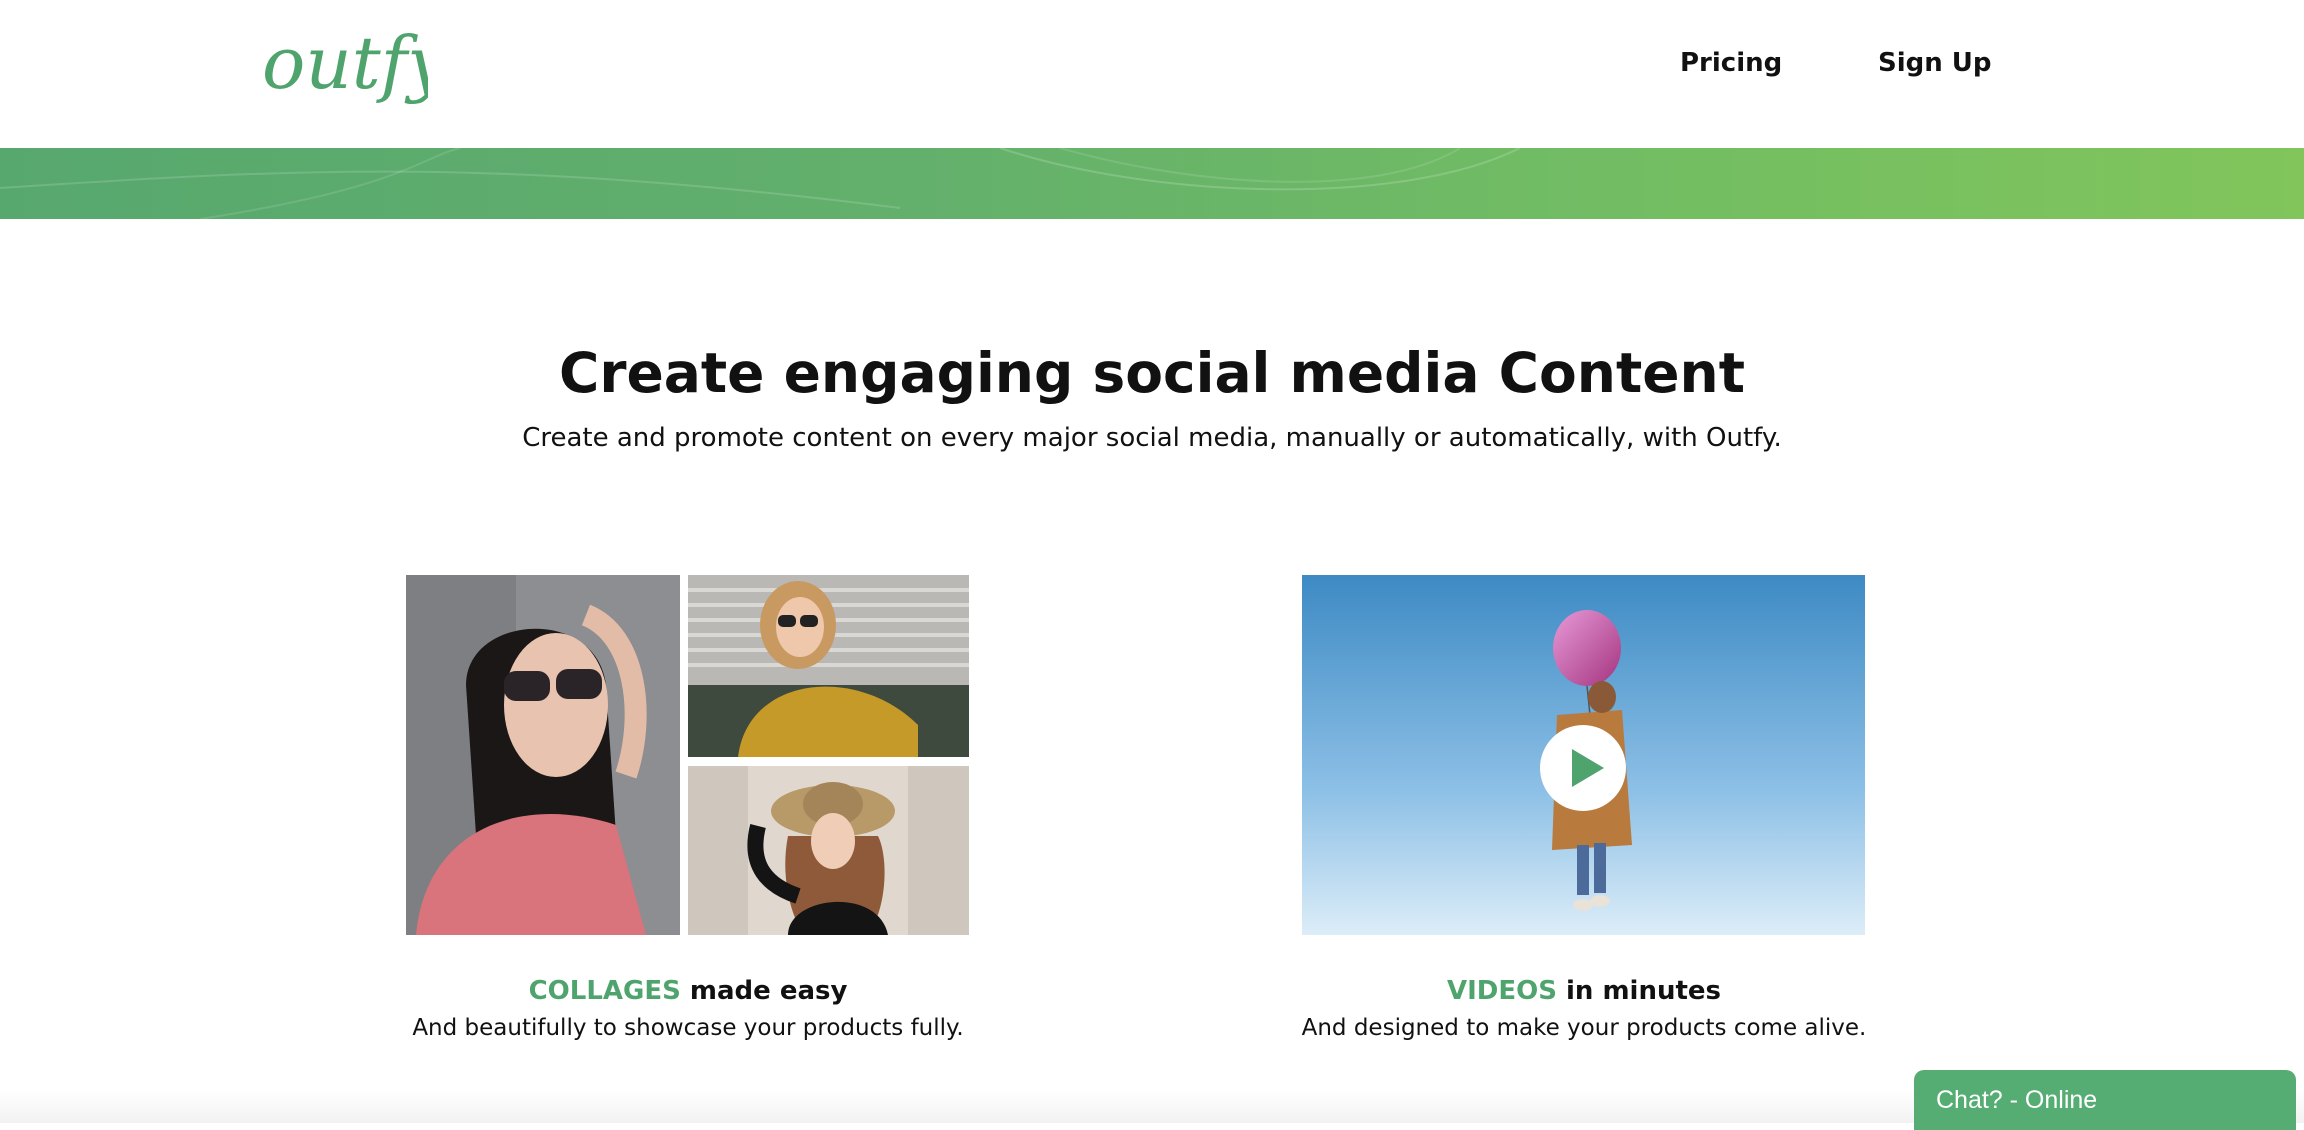  I want to click on play-icon, so click(1588, 768).